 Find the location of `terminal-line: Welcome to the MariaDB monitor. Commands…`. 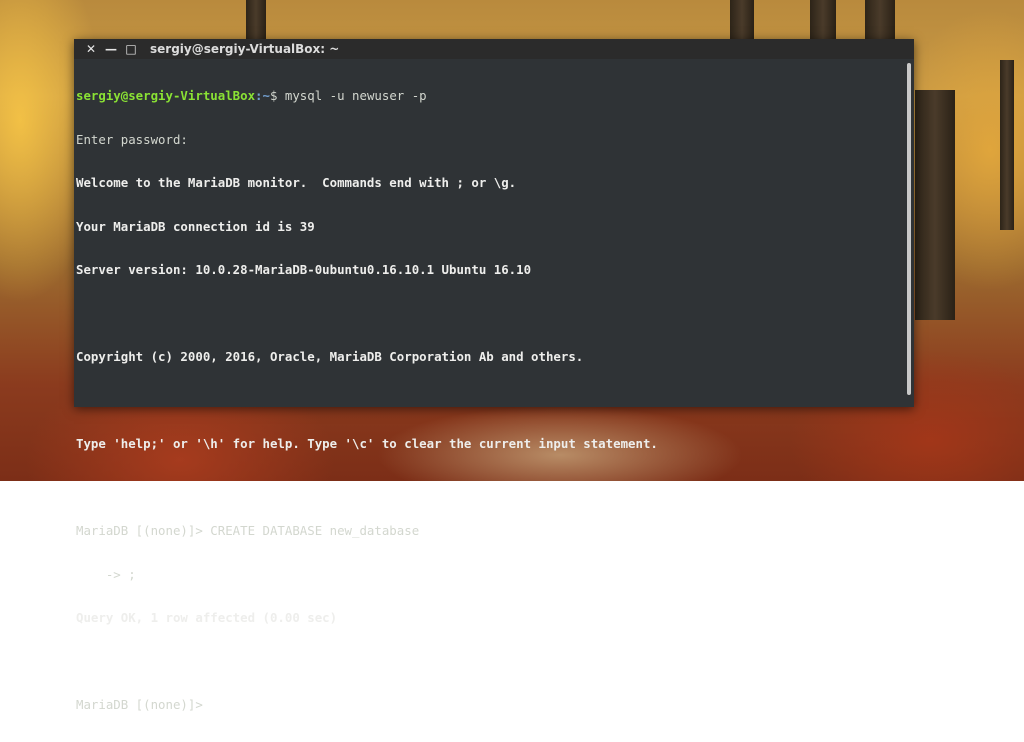

terminal-line: Welcome to the MariaDB monitor. Commands… is located at coordinates (296, 182).